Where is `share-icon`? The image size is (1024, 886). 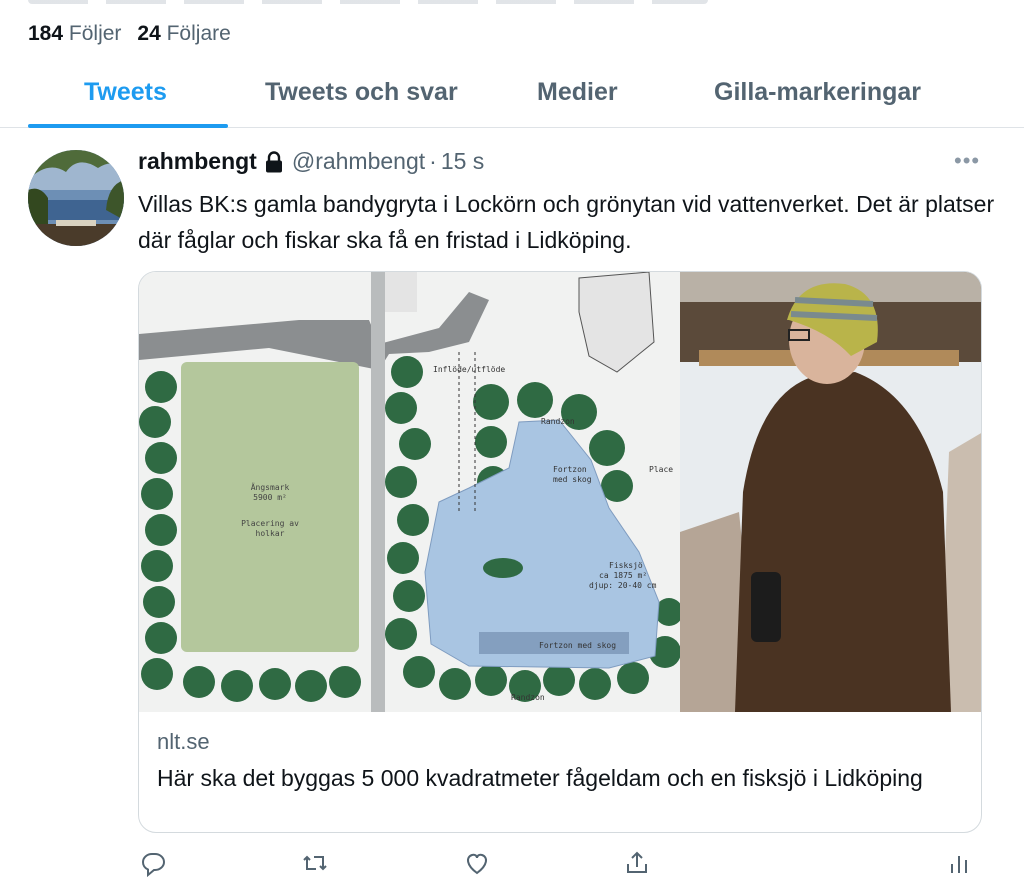
share-icon is located at coordinates (637, 863).